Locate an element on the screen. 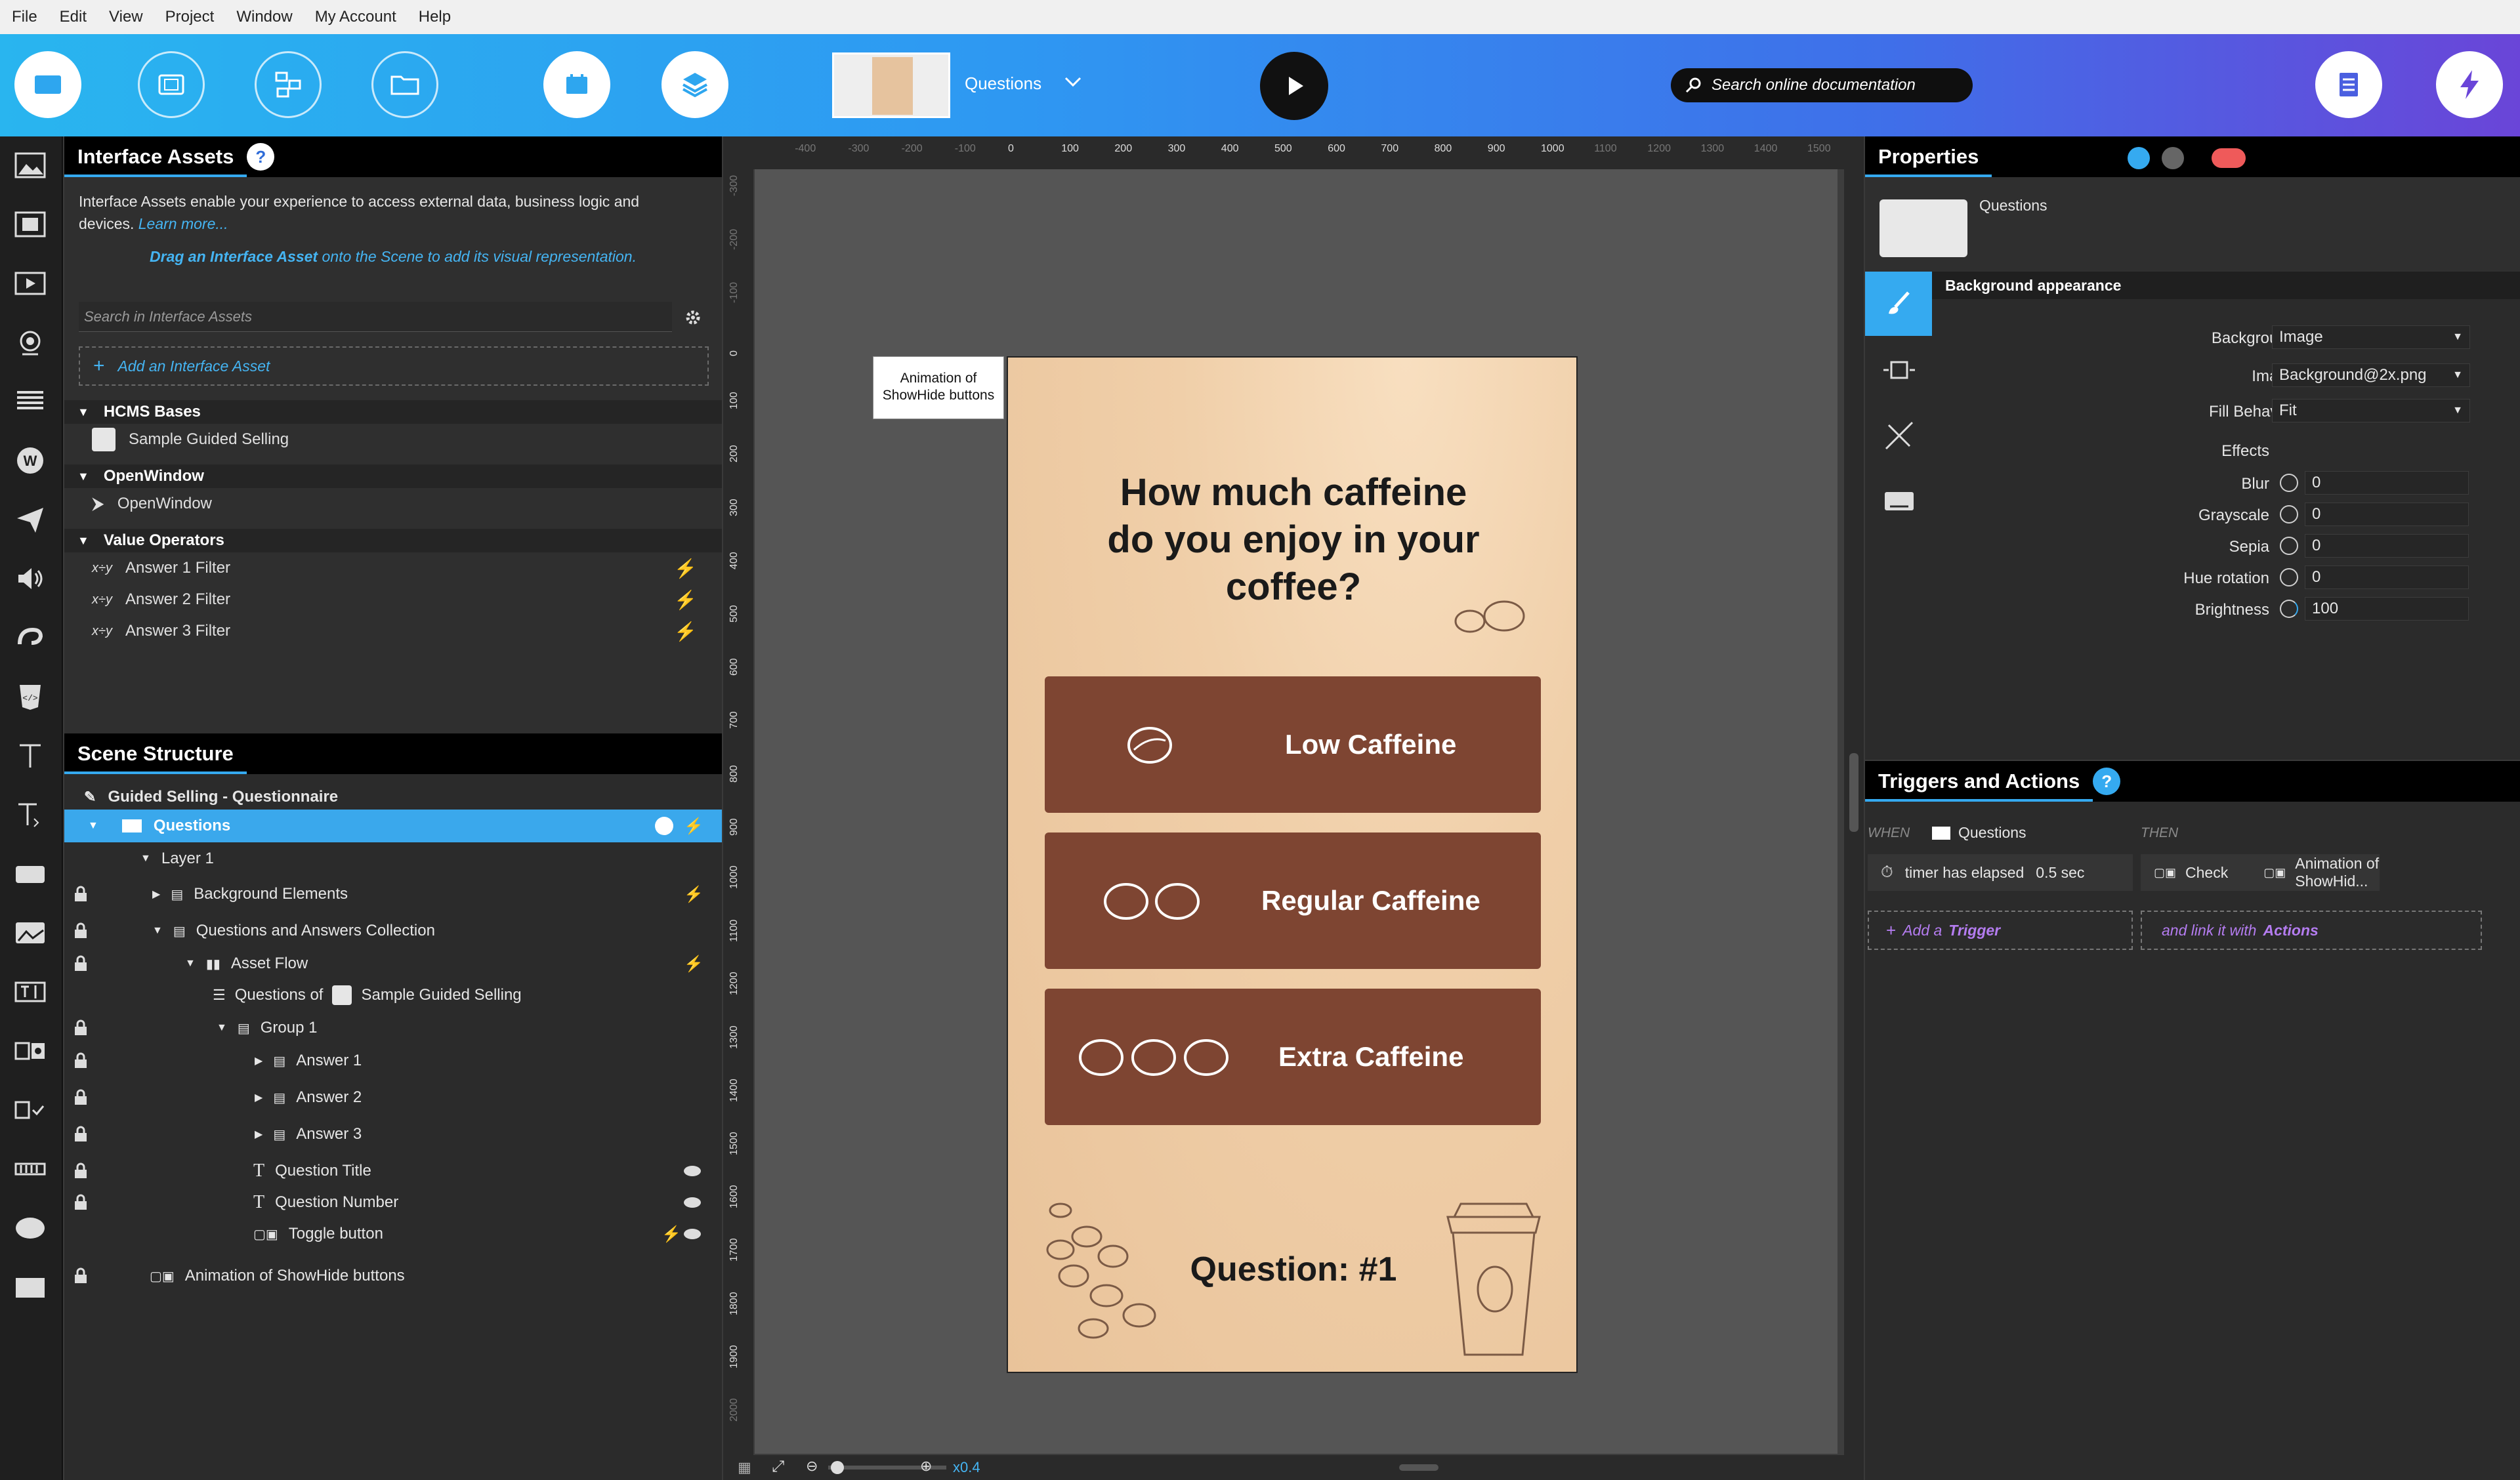 The width and height of the screenshot is (2520, 1480). asset-answer-1-filter: x÷y Answer 1 Filter ⚡ is located at coordinates (393, 568).